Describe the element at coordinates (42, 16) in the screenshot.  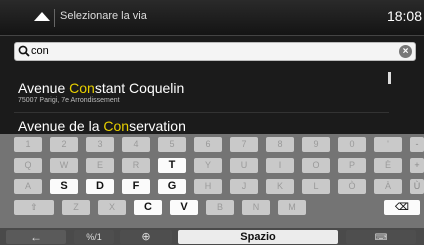
I see `up-arrow-icon` at that location.